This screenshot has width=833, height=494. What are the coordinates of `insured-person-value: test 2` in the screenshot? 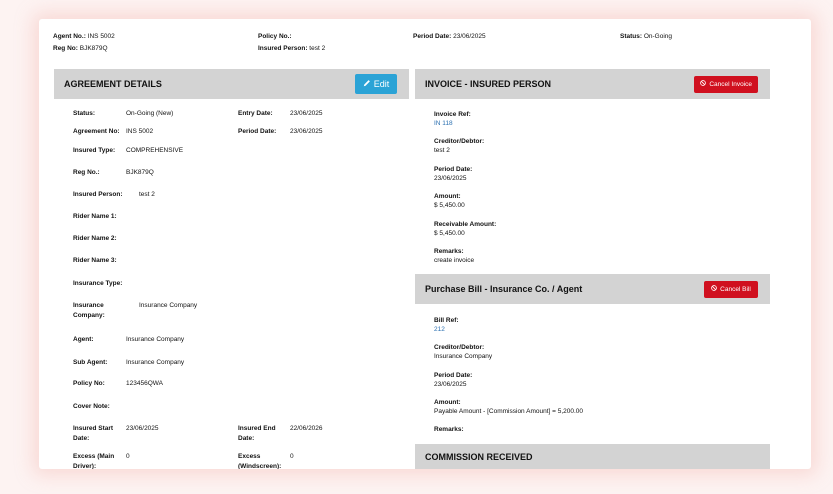 It's located at (317, 48).